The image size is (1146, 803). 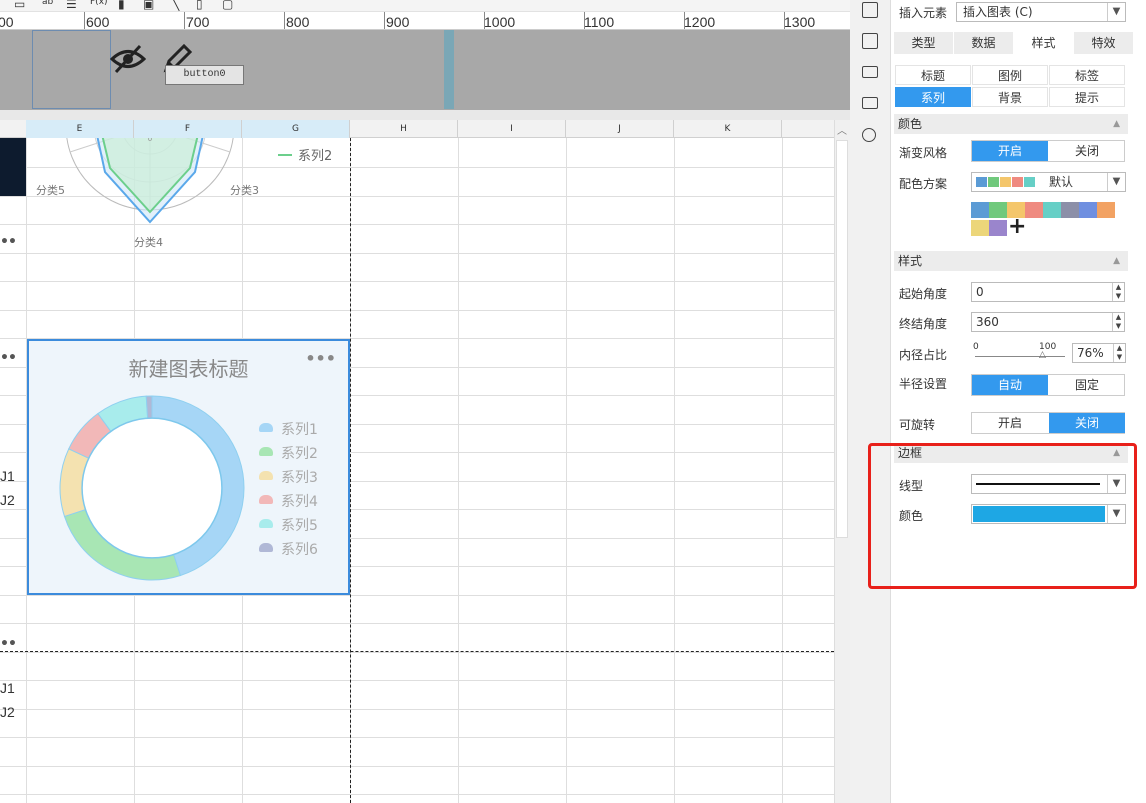 I want to click on tab-effects: 特效, so click(x=1103, y=43).